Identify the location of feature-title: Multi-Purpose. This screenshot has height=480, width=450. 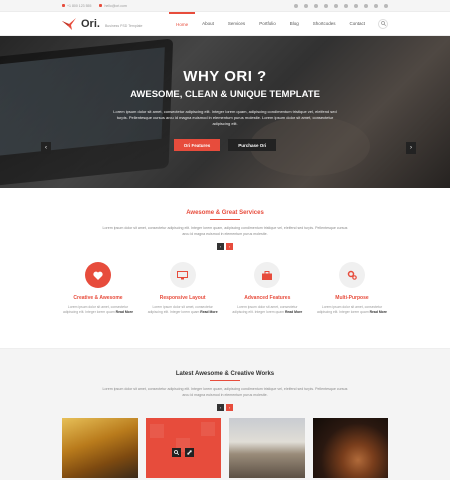
(352, 298).